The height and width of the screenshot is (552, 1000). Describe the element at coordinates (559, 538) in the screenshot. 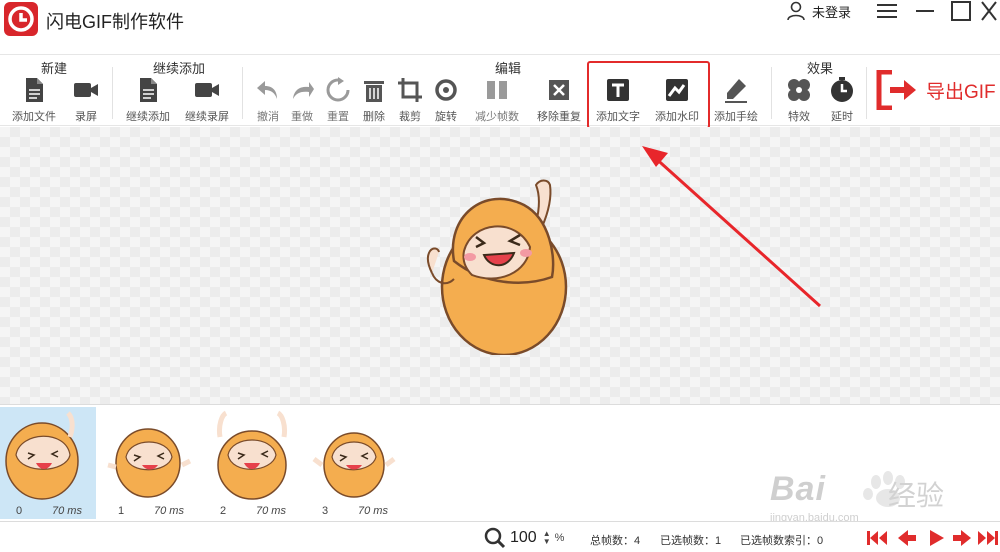

I see `zoom-unit: %` at that location.